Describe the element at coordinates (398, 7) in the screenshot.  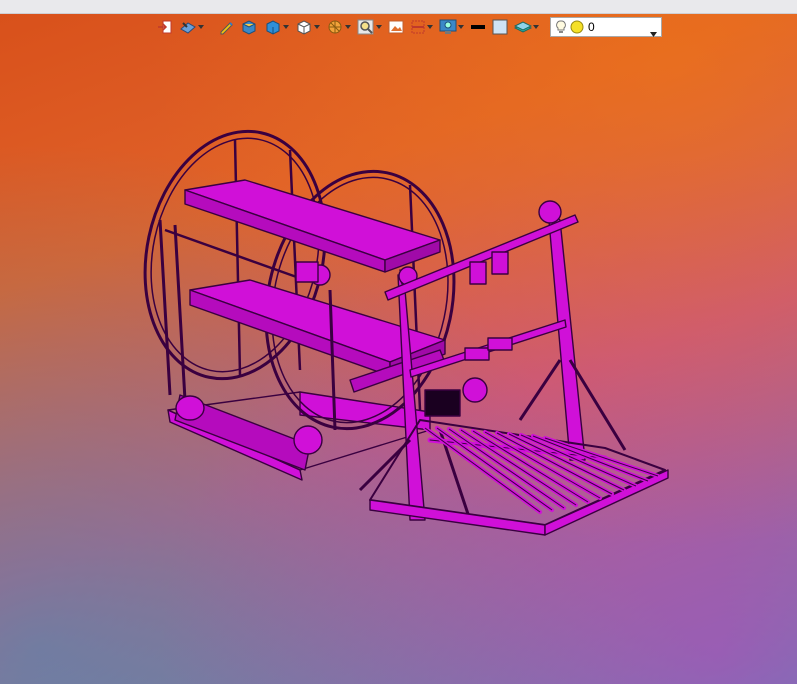
I see `title-strip` at that location.